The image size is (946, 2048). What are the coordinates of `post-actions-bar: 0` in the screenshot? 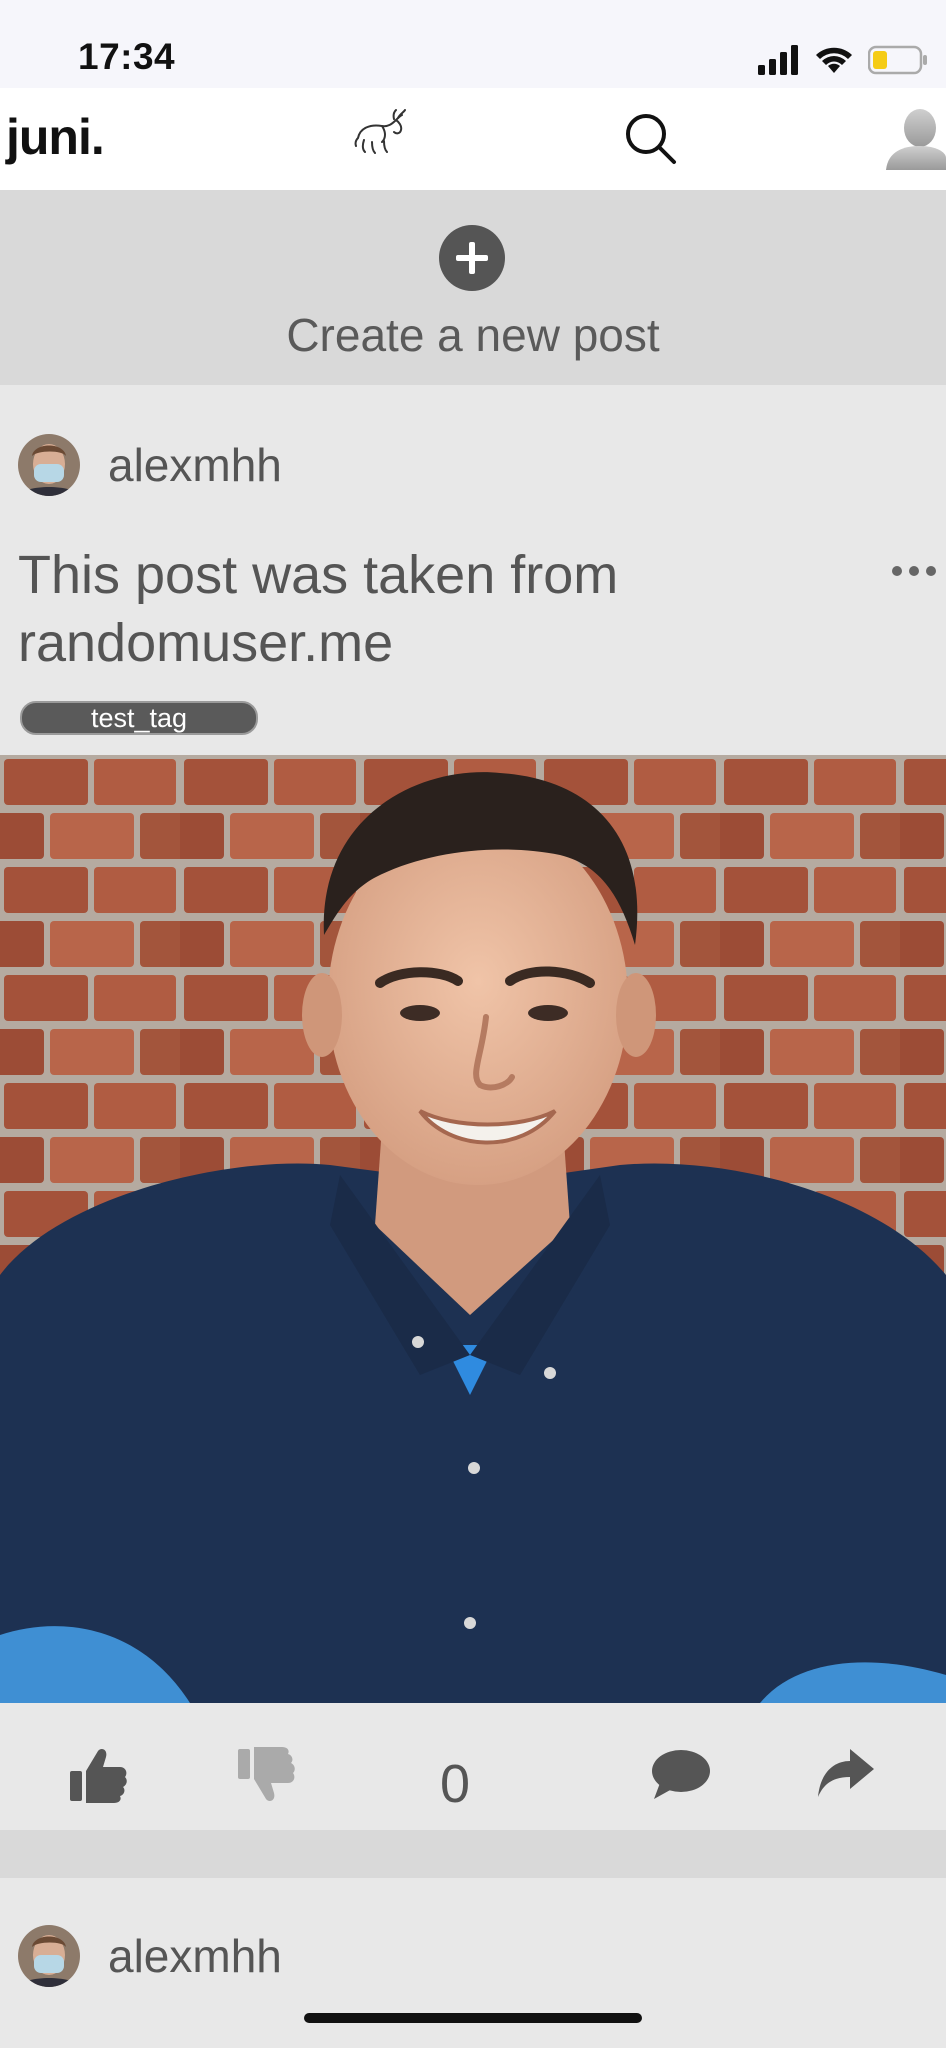 It's located at (473, 1766).